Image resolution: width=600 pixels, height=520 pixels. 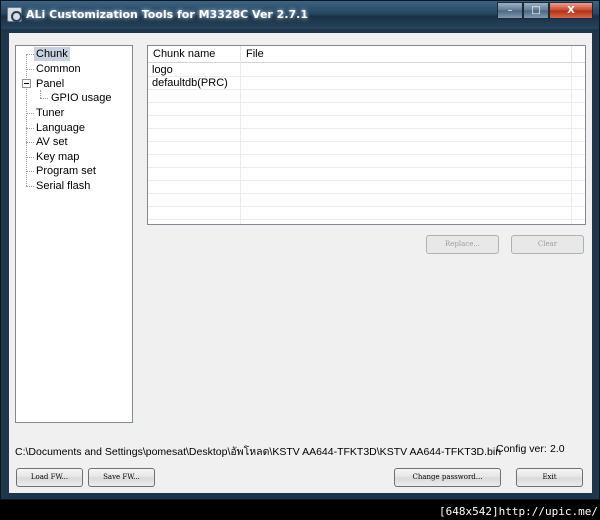 What do you see at coordinates (52, 142) in the screenshot?
I see `tree-item-av-set: AV set` at bounding box center [52, 142].